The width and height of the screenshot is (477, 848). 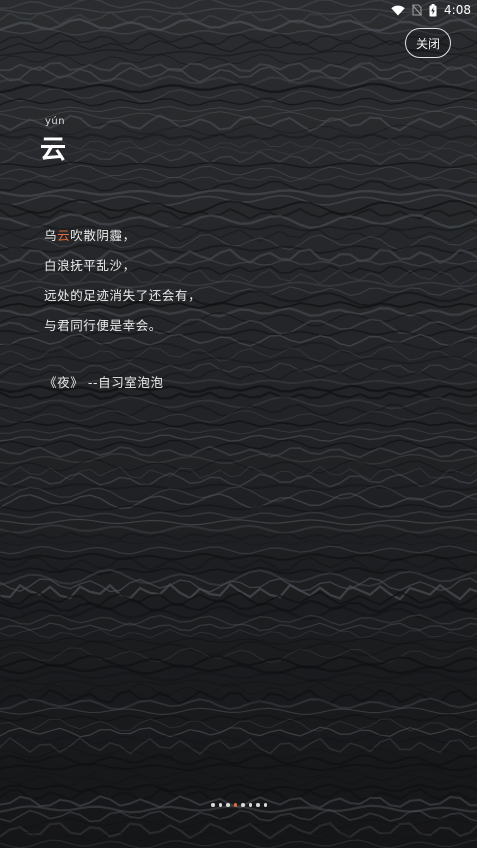 I want to click on poem-line-text: 远处的足迹消失了还会有，, so click(x=123, y=295).